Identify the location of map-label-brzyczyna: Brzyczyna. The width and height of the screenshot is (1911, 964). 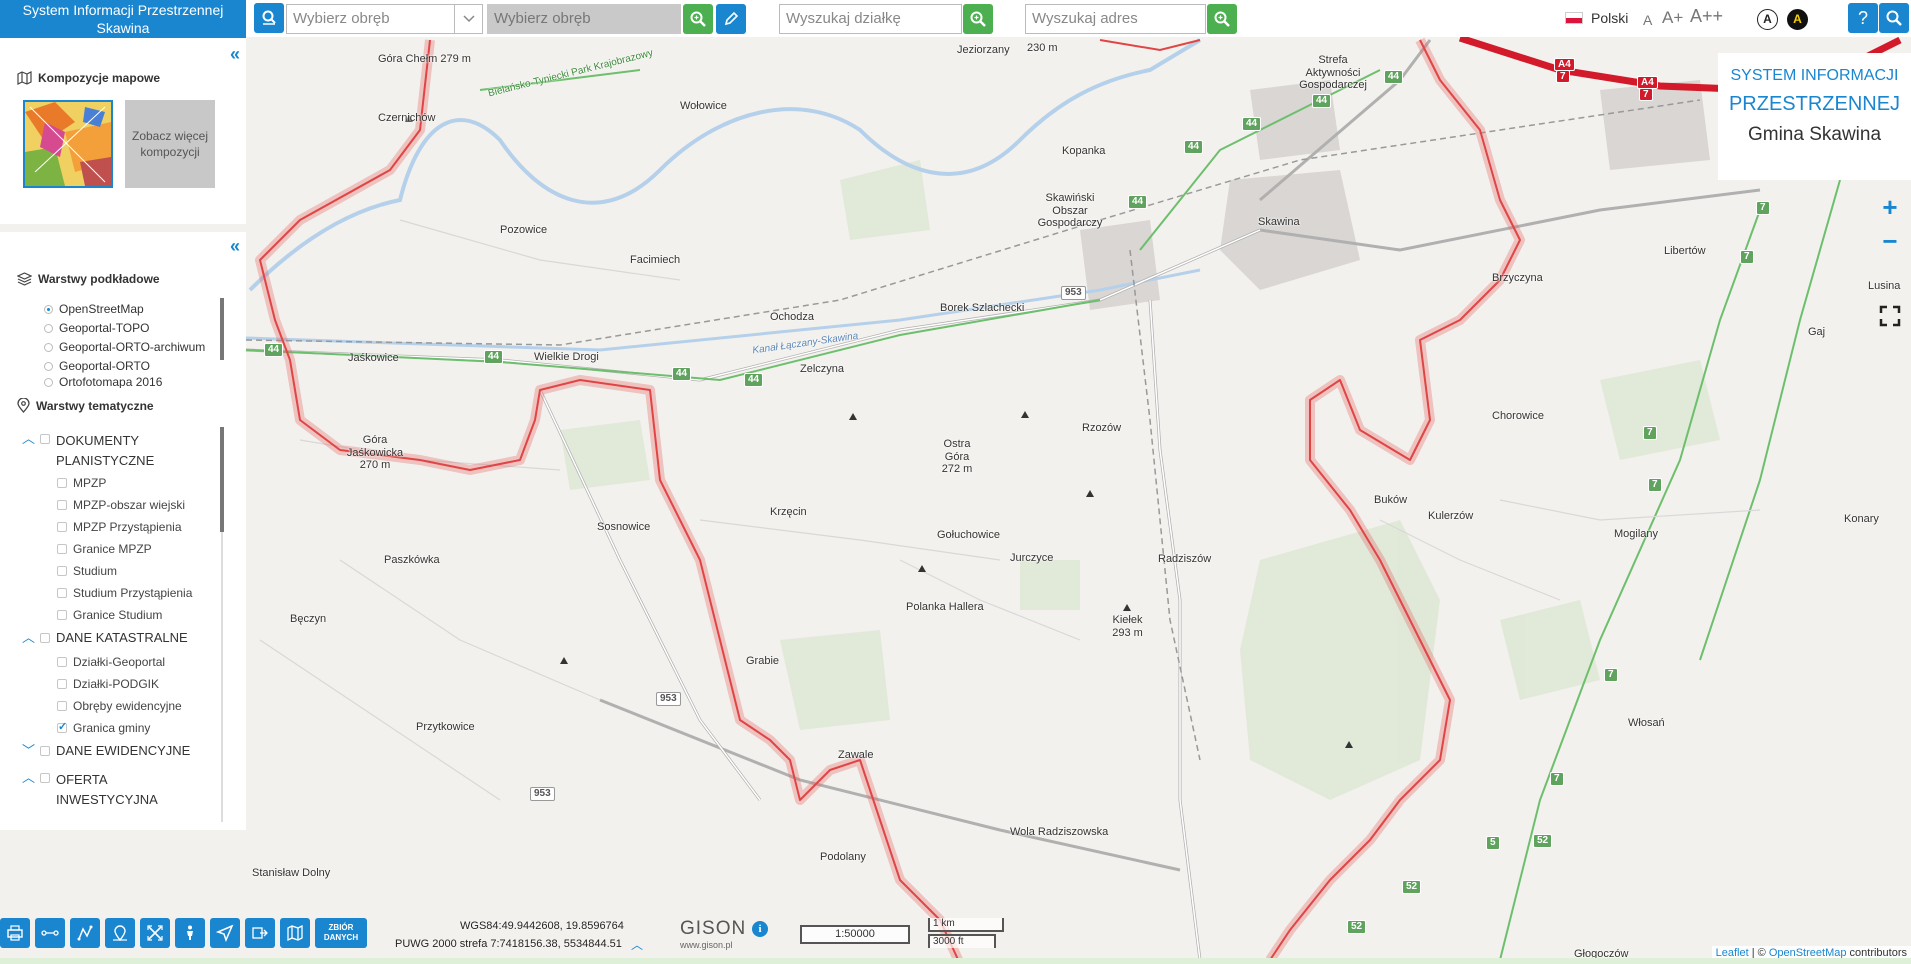
(1517, 278).